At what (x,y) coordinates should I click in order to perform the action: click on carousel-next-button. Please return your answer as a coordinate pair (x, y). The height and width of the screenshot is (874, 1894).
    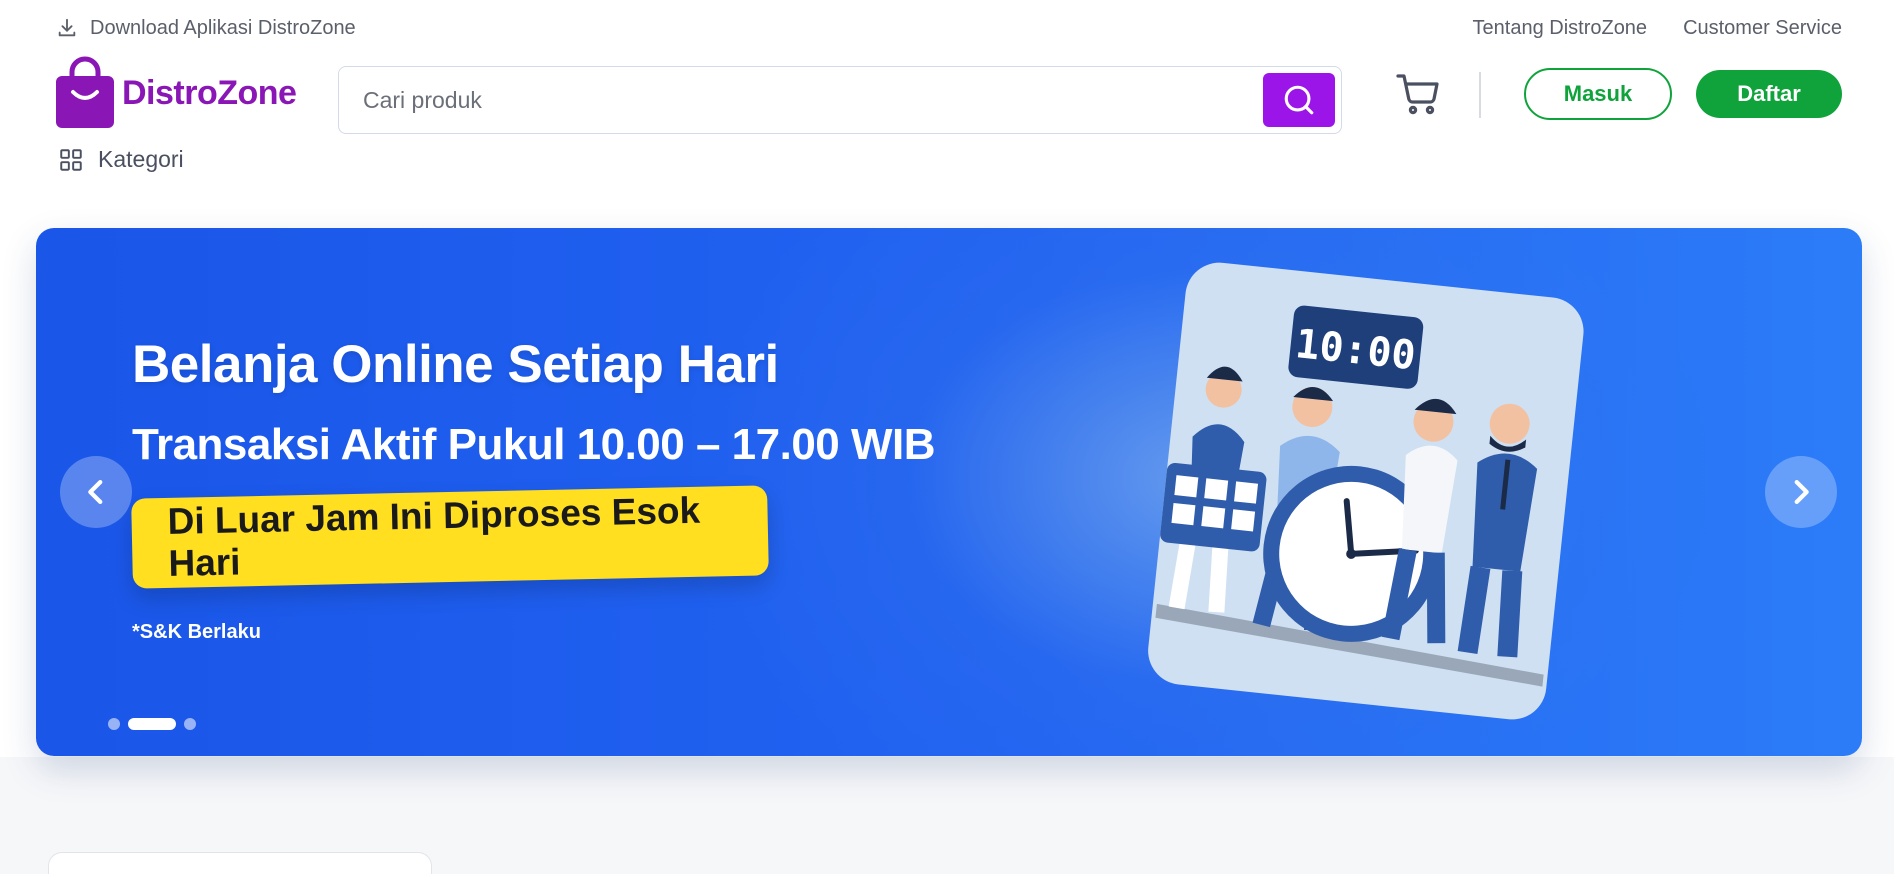
    Looking at the image, I should click on (1801, 492).